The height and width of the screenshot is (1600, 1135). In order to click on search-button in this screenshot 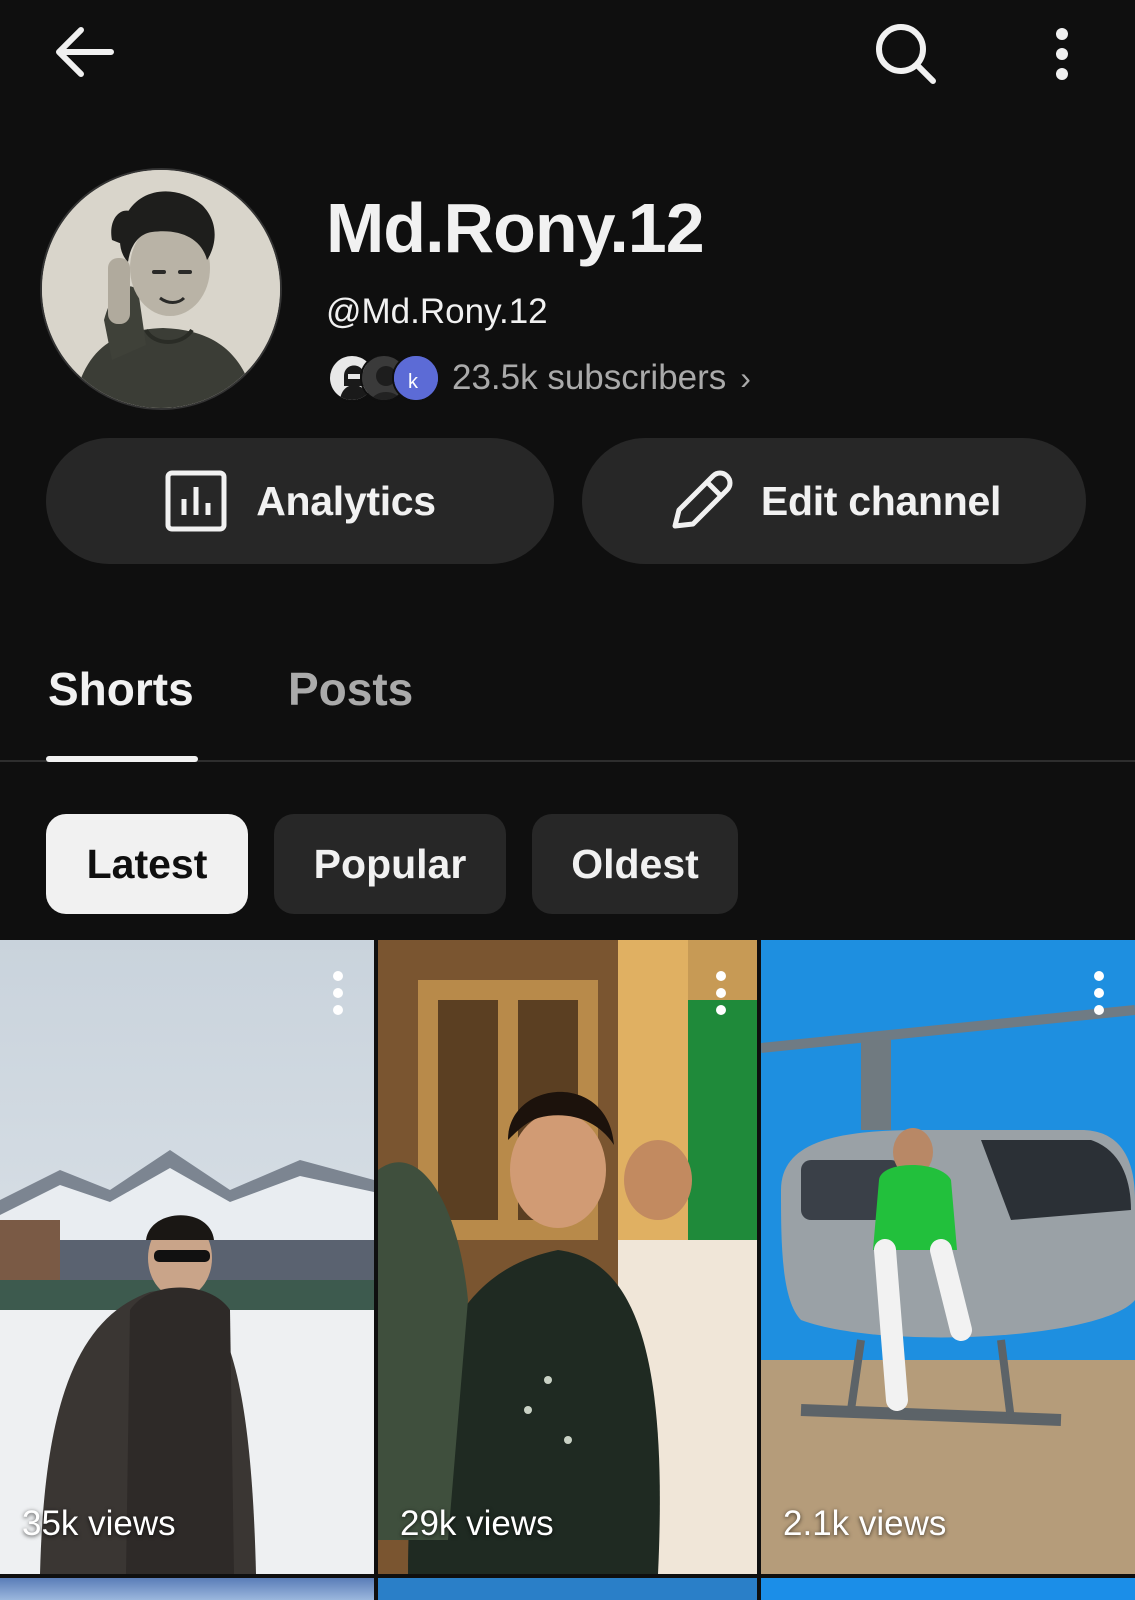, I will do `click(906, 54)`.